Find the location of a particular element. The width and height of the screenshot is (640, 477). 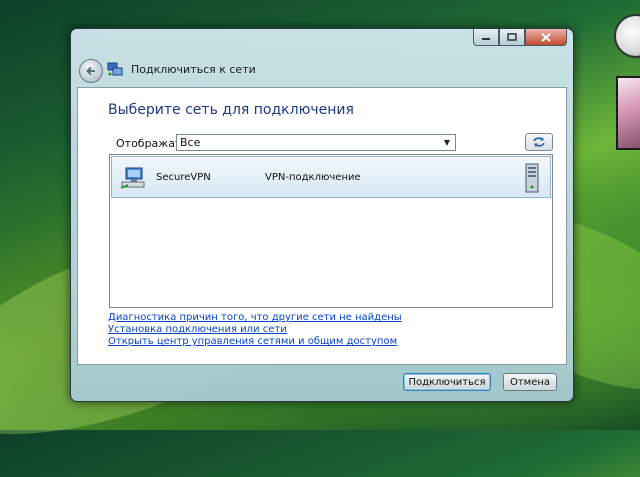

close-icon is located at coordinates (546, 37).